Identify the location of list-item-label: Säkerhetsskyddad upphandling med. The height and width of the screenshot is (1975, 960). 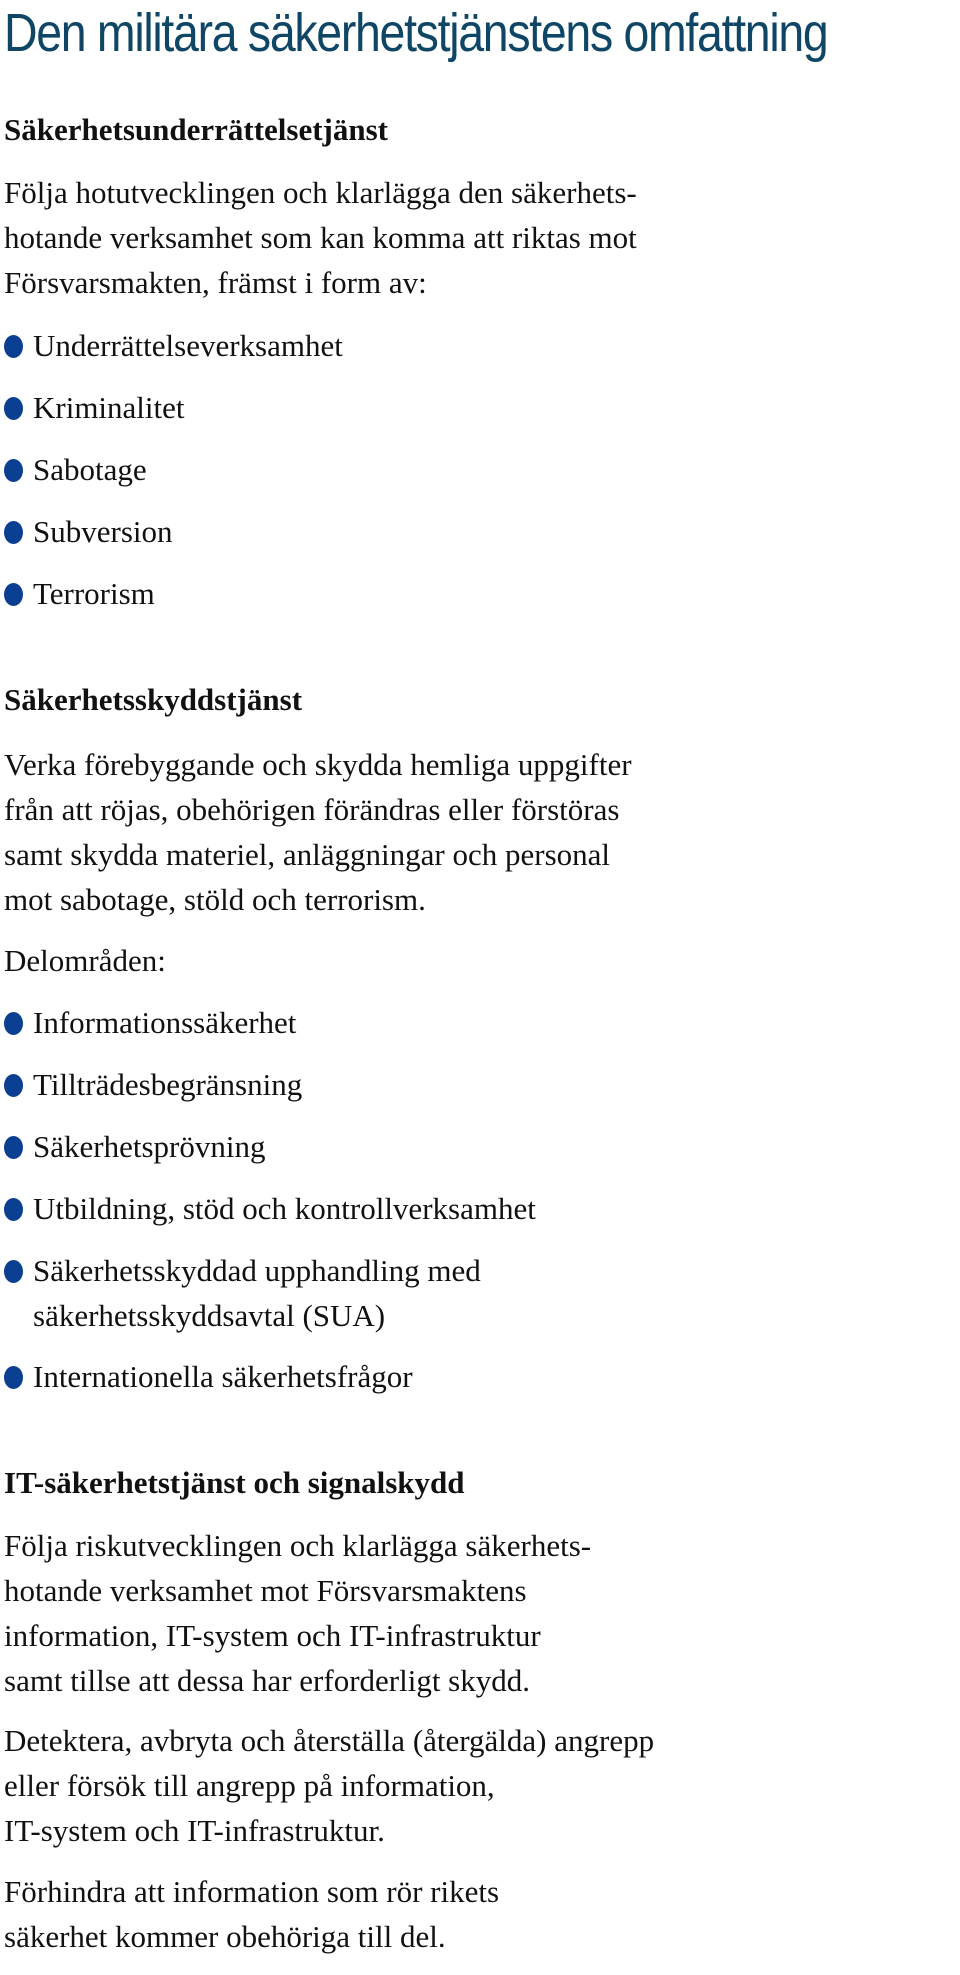
(257, 1270).